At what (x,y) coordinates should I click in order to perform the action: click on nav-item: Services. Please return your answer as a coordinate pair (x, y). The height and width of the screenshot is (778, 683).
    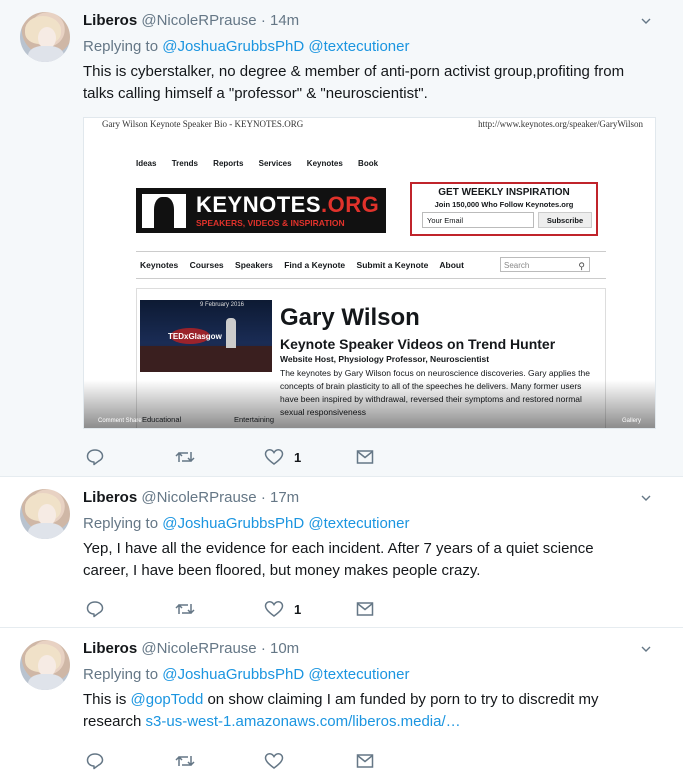
    Looking at the image, I should click on (275, 163).